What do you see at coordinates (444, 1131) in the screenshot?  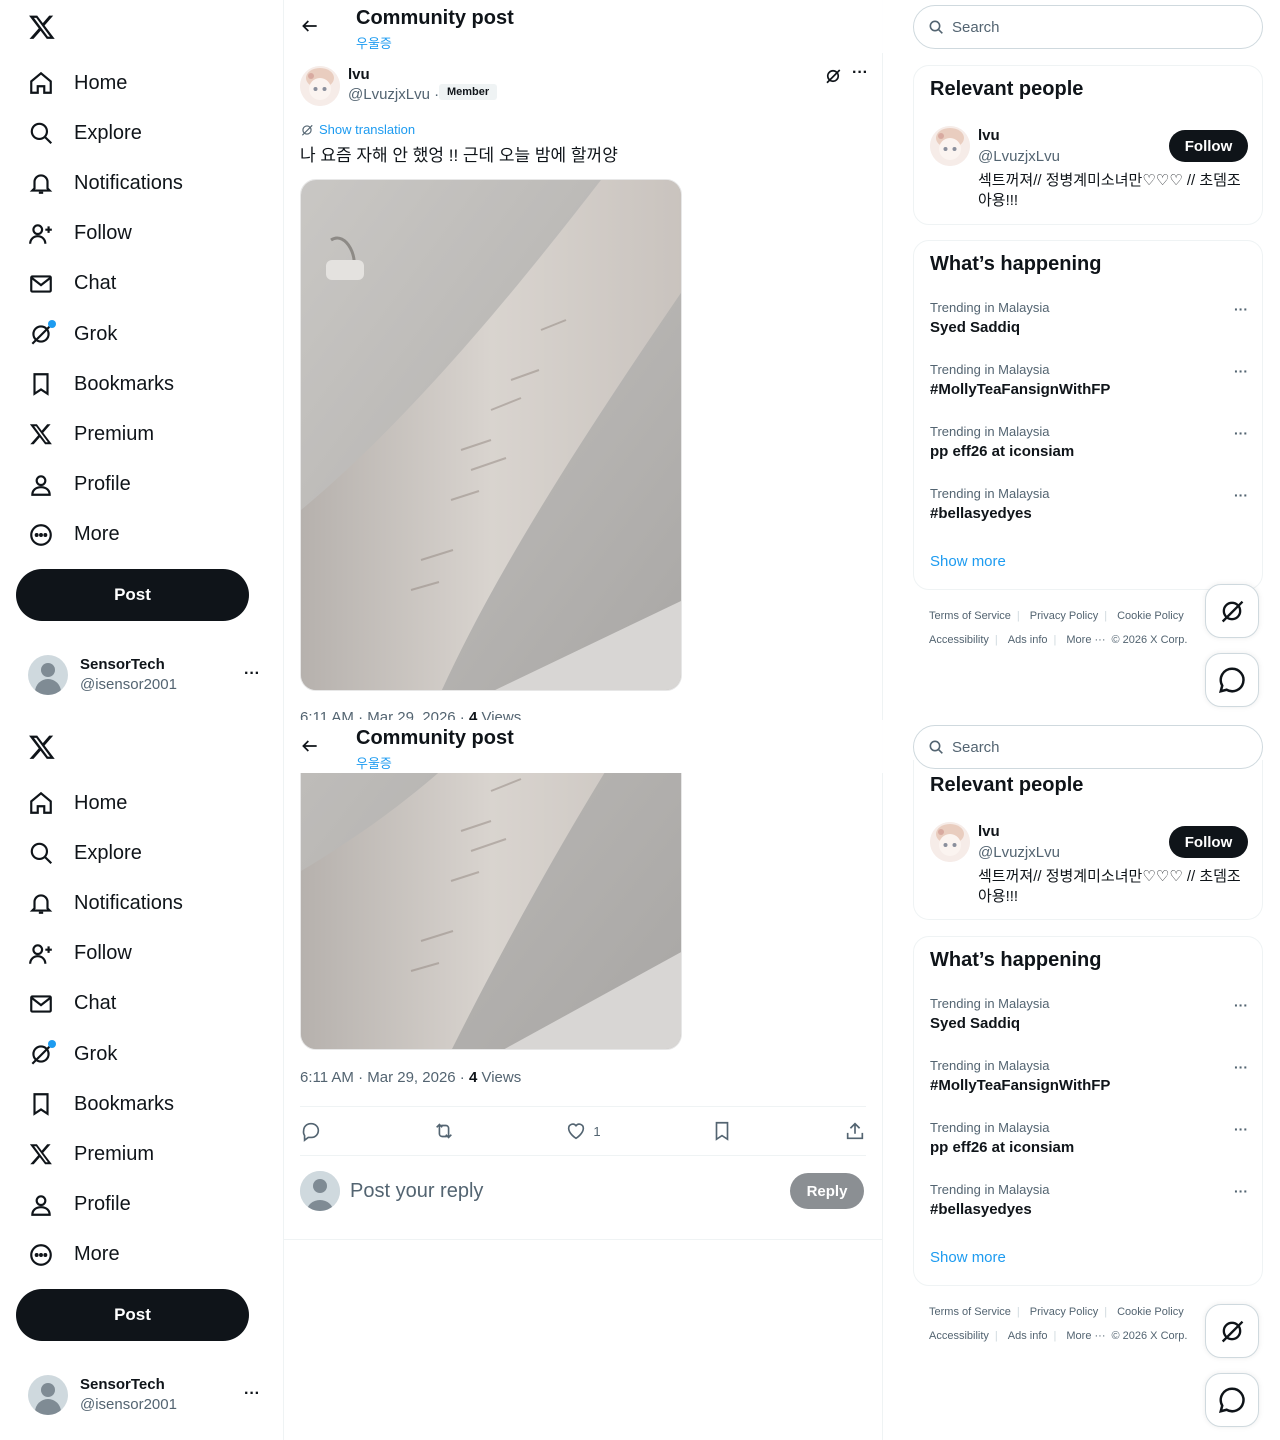 I see `repost-action` at bounding box center [444, 1131].